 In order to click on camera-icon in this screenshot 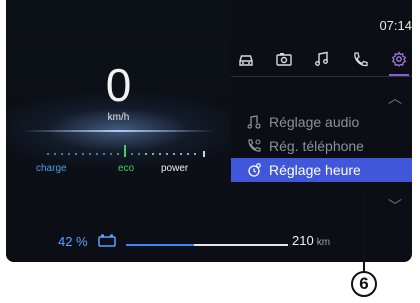, I will do `click(284, 61)`.